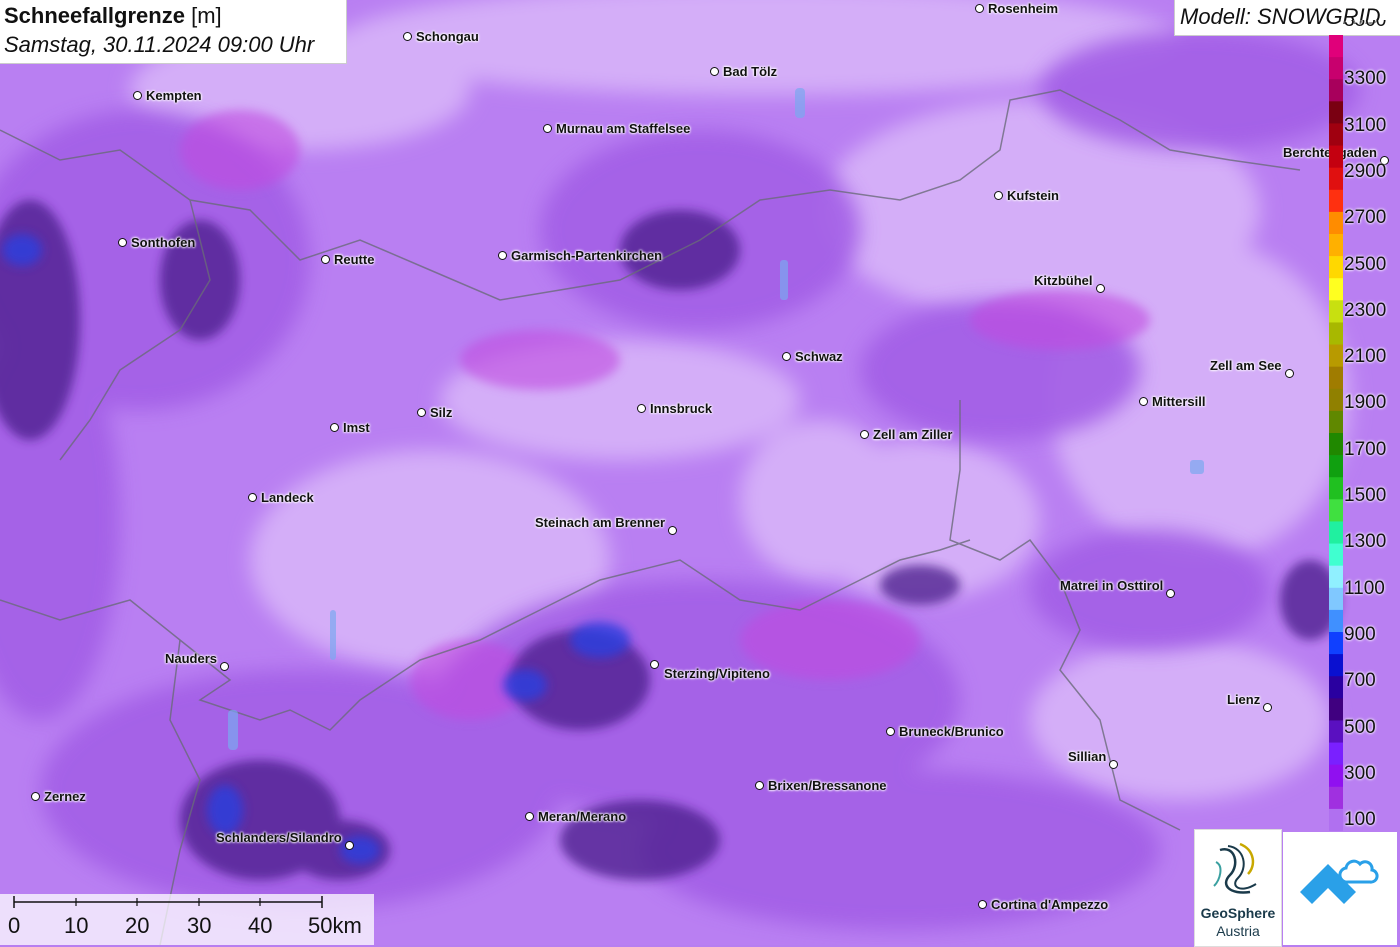 The width and height of the screenshot is (1400, 947). Describe the element at coordinates (1087, 756) in the screenshot. I see `city-label: Sillian` at that location.